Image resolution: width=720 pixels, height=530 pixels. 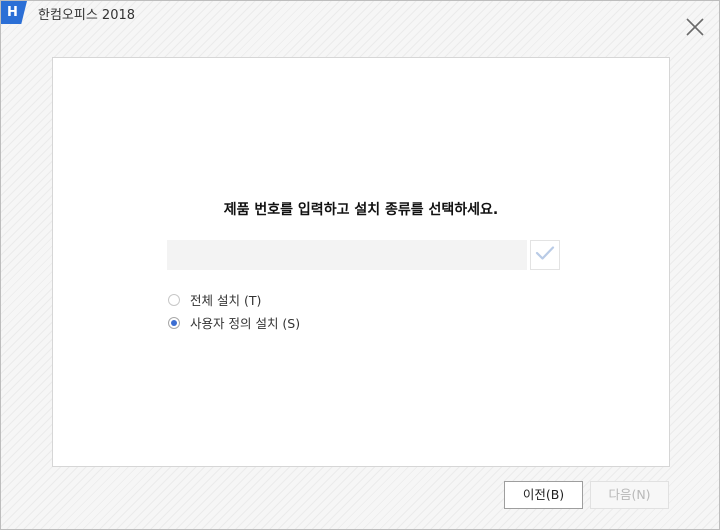 I want to click on custom-install-label: 사용자 정의 설치 (S), so click(x=245, y=323).